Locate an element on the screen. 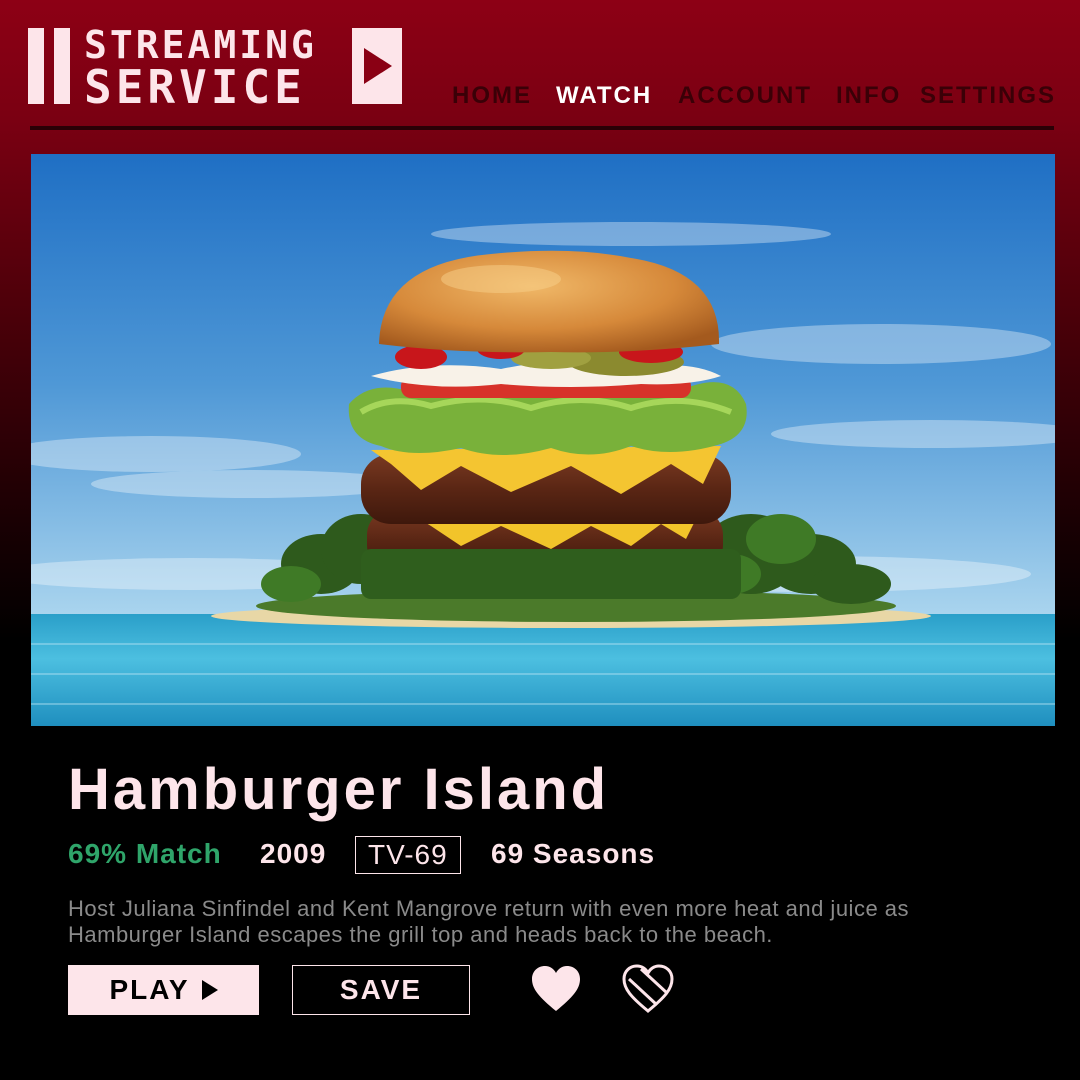  release-year: 2009 is located at coordinates (293, 853).